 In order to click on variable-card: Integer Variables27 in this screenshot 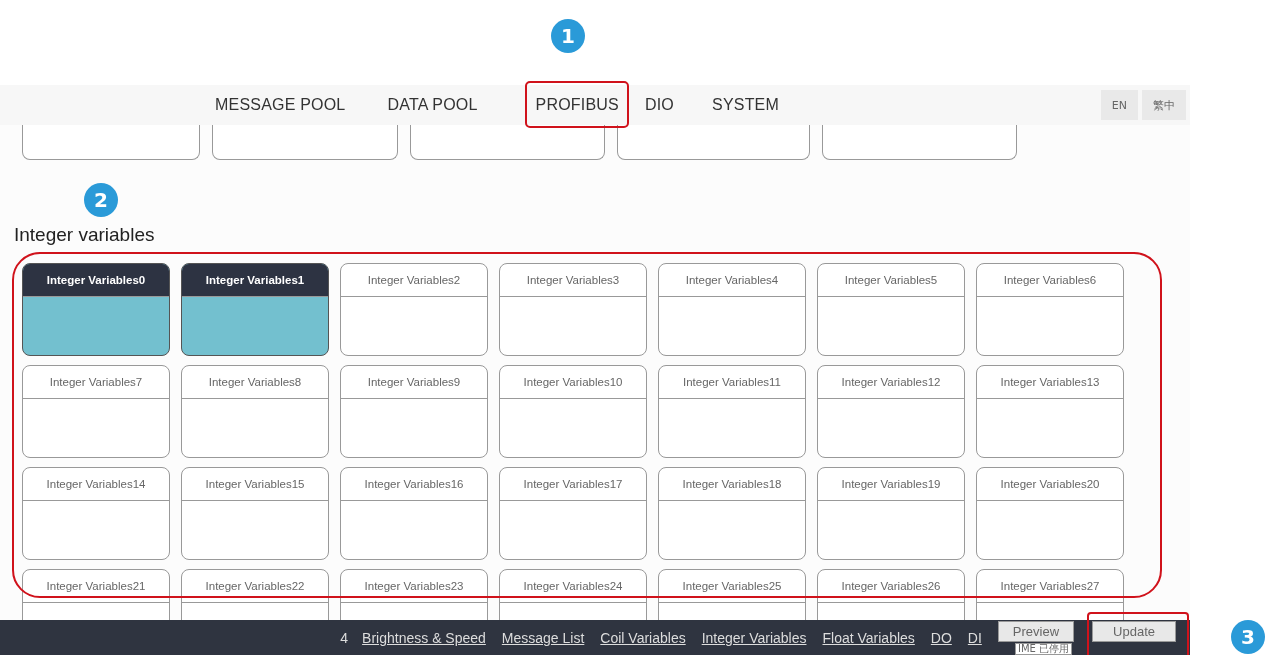, I will do `click(1050, 594)`.